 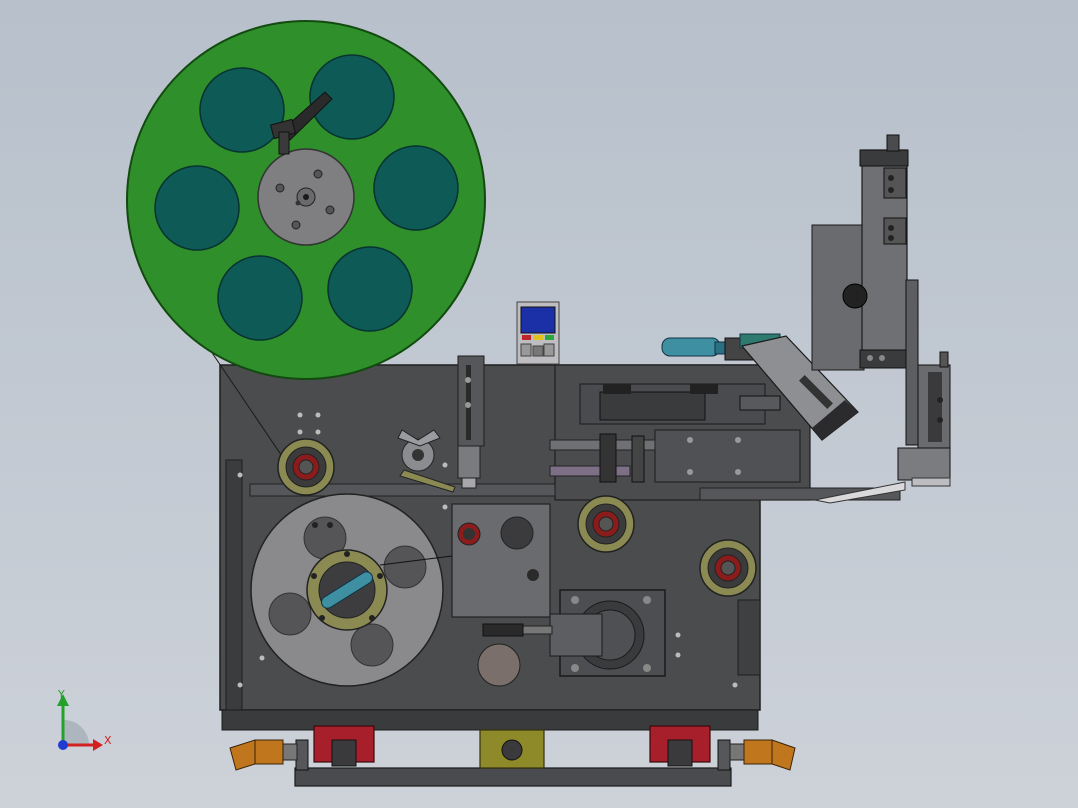 What do you see at coordinates (590, 471) in the screenshot?
I see `guide-rod` at bounding box center [590, 471].